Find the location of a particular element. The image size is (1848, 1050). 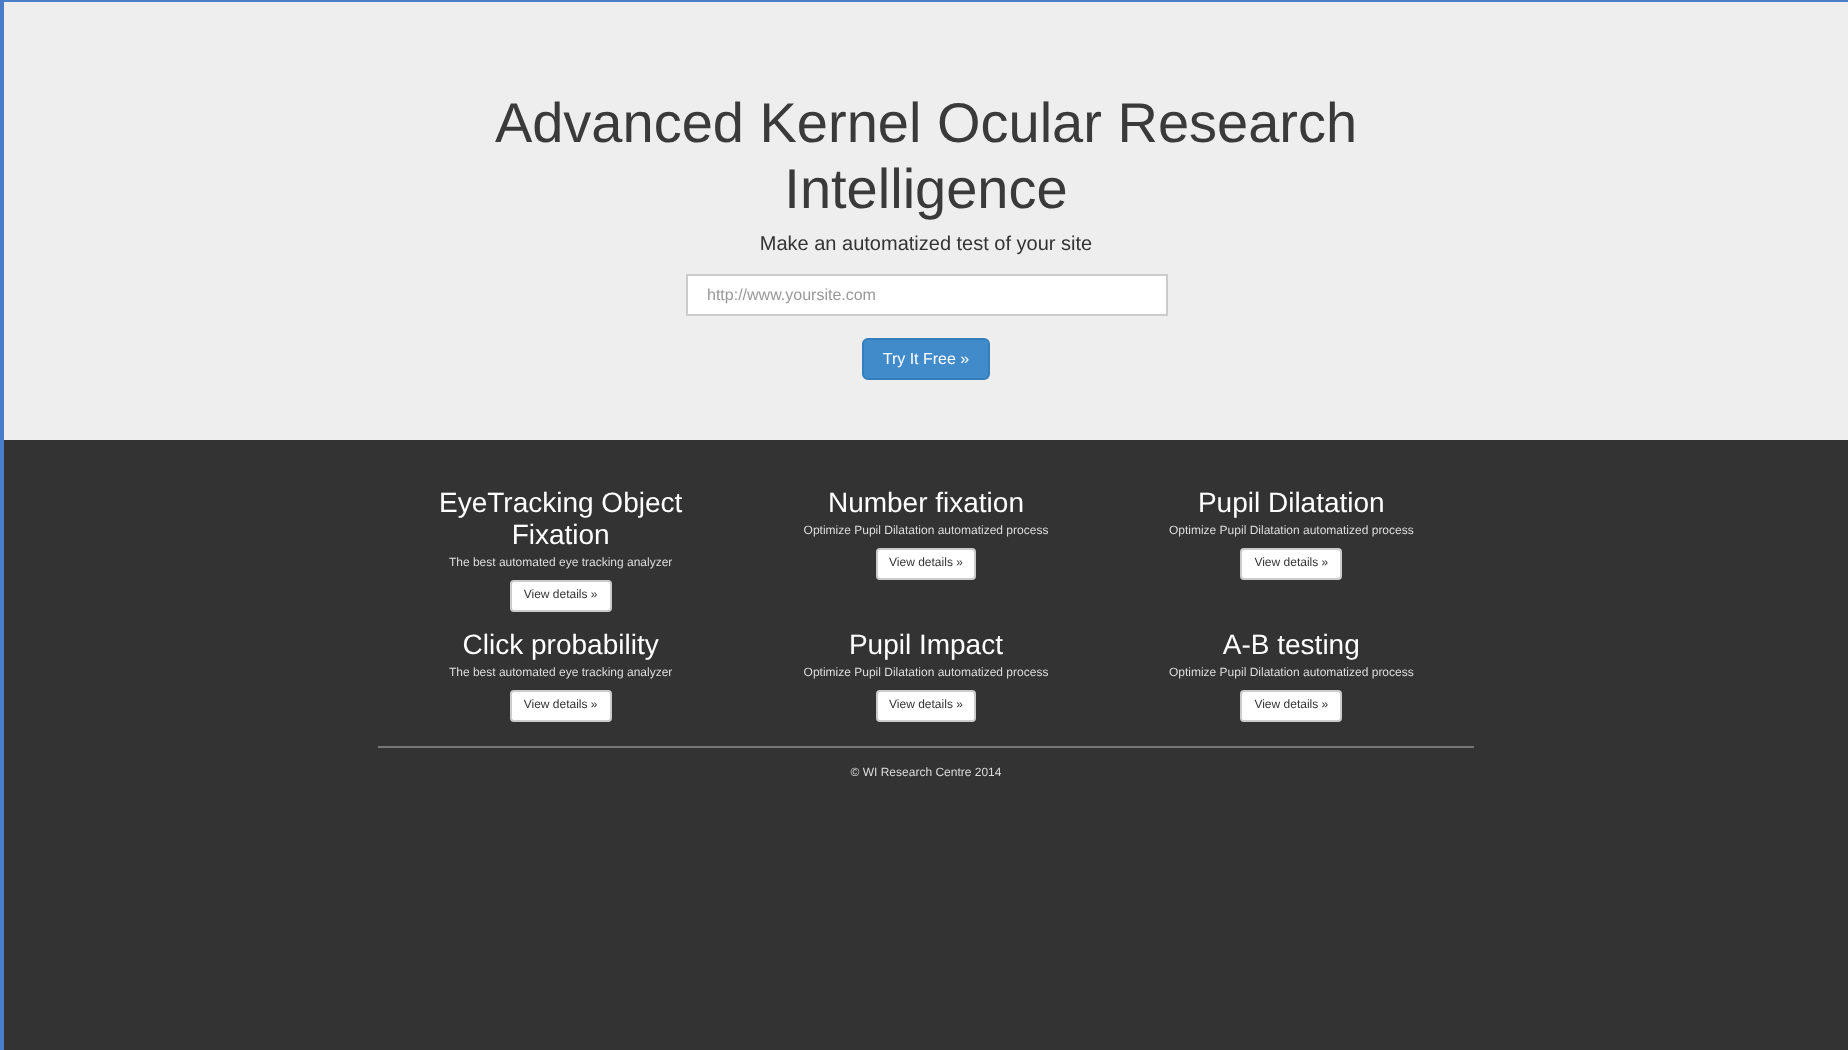

feature-title: A-B testing is located at coordinates (1291, 644).